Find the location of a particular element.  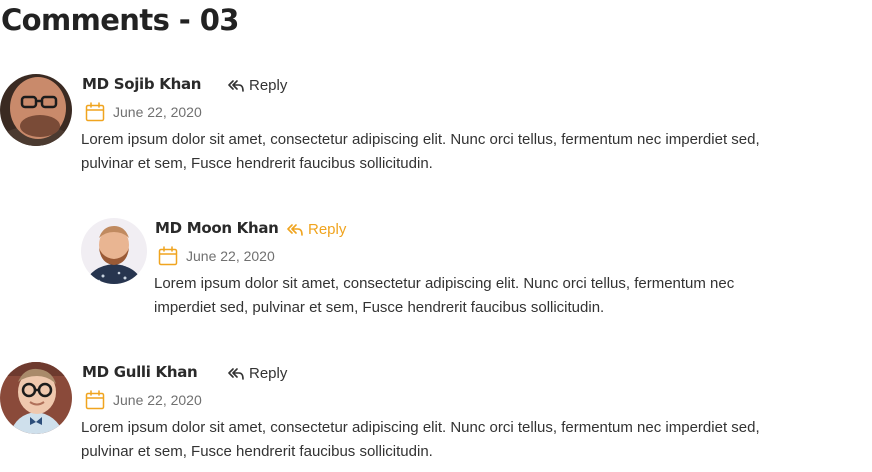

page-title: Comments - 03 is located at coordinates (120, 20).